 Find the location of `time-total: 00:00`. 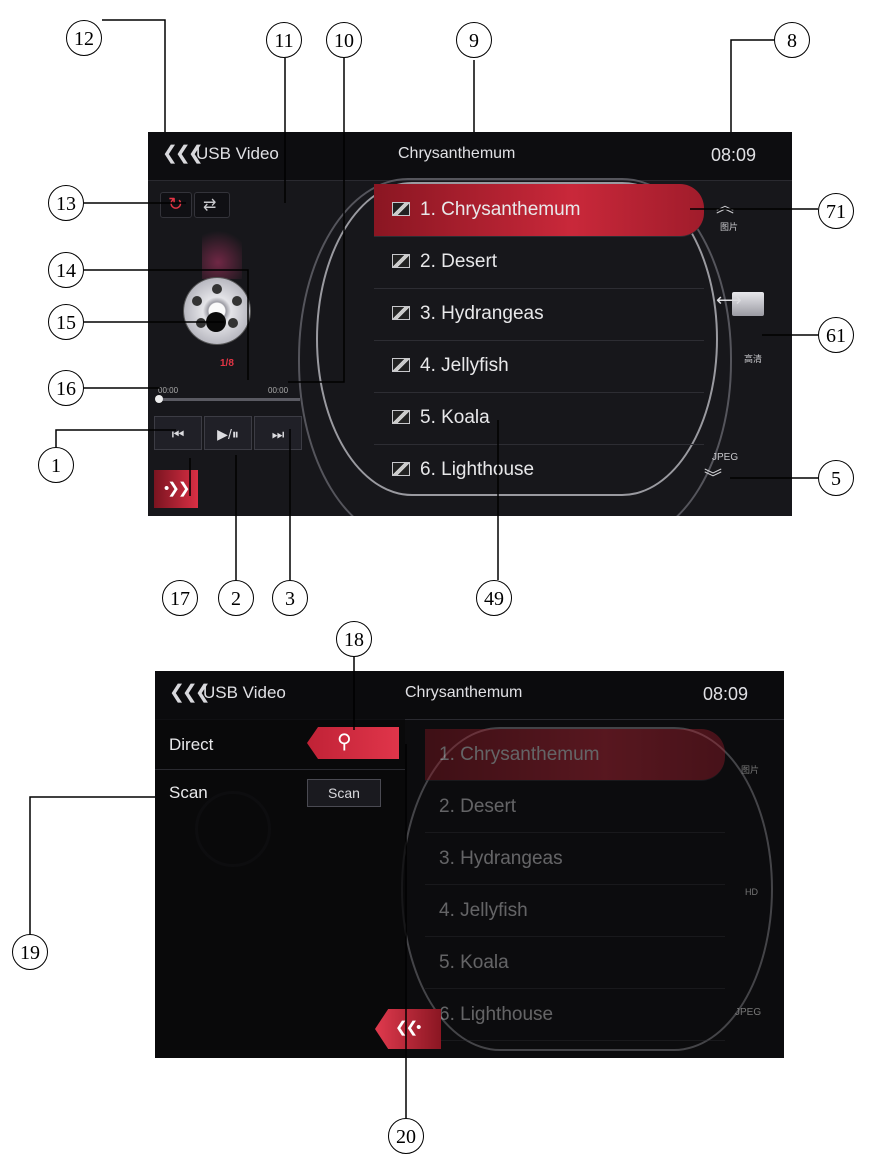

time-total: 00:00 is located at coordinates (278, 390).